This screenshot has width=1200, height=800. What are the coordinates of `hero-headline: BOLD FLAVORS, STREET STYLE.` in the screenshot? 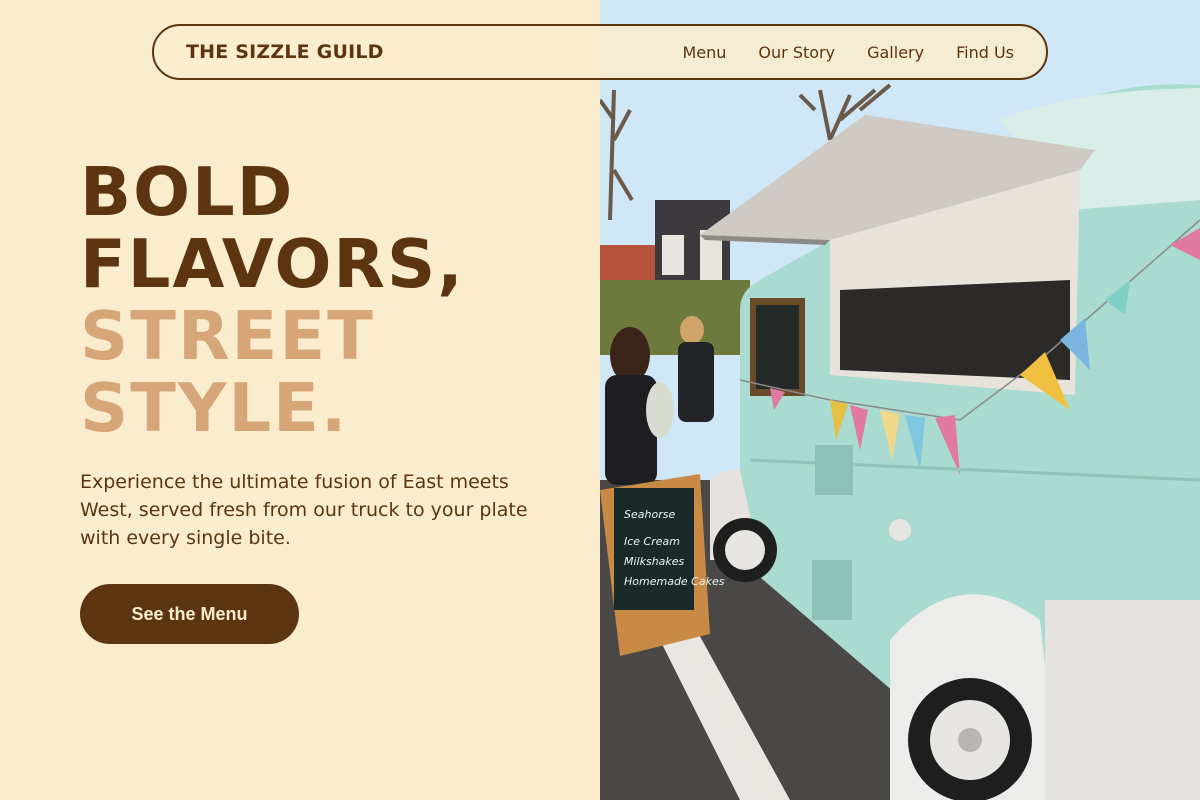 It's located at (272, 300).